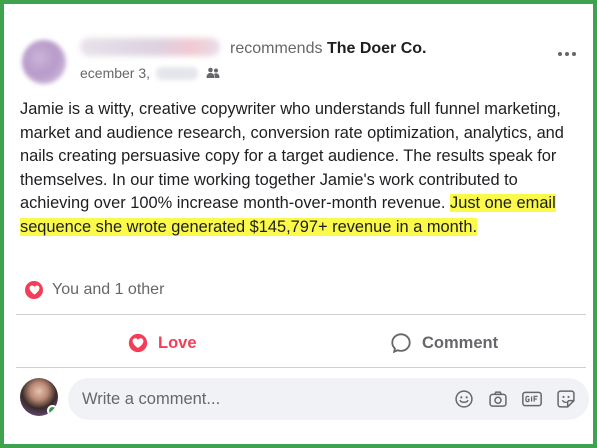  I want to click on heart-icon, so click(34, 290).